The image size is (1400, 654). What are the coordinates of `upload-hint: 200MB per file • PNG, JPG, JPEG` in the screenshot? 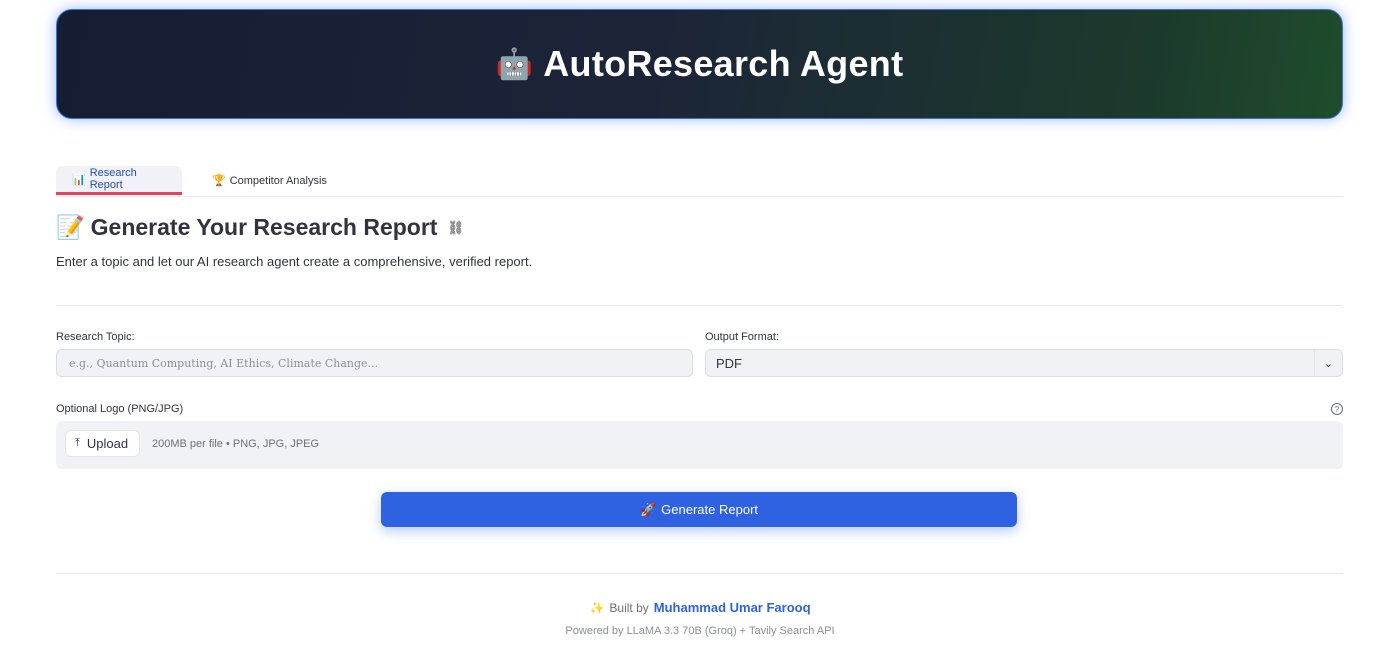 It's located at (236, 444).